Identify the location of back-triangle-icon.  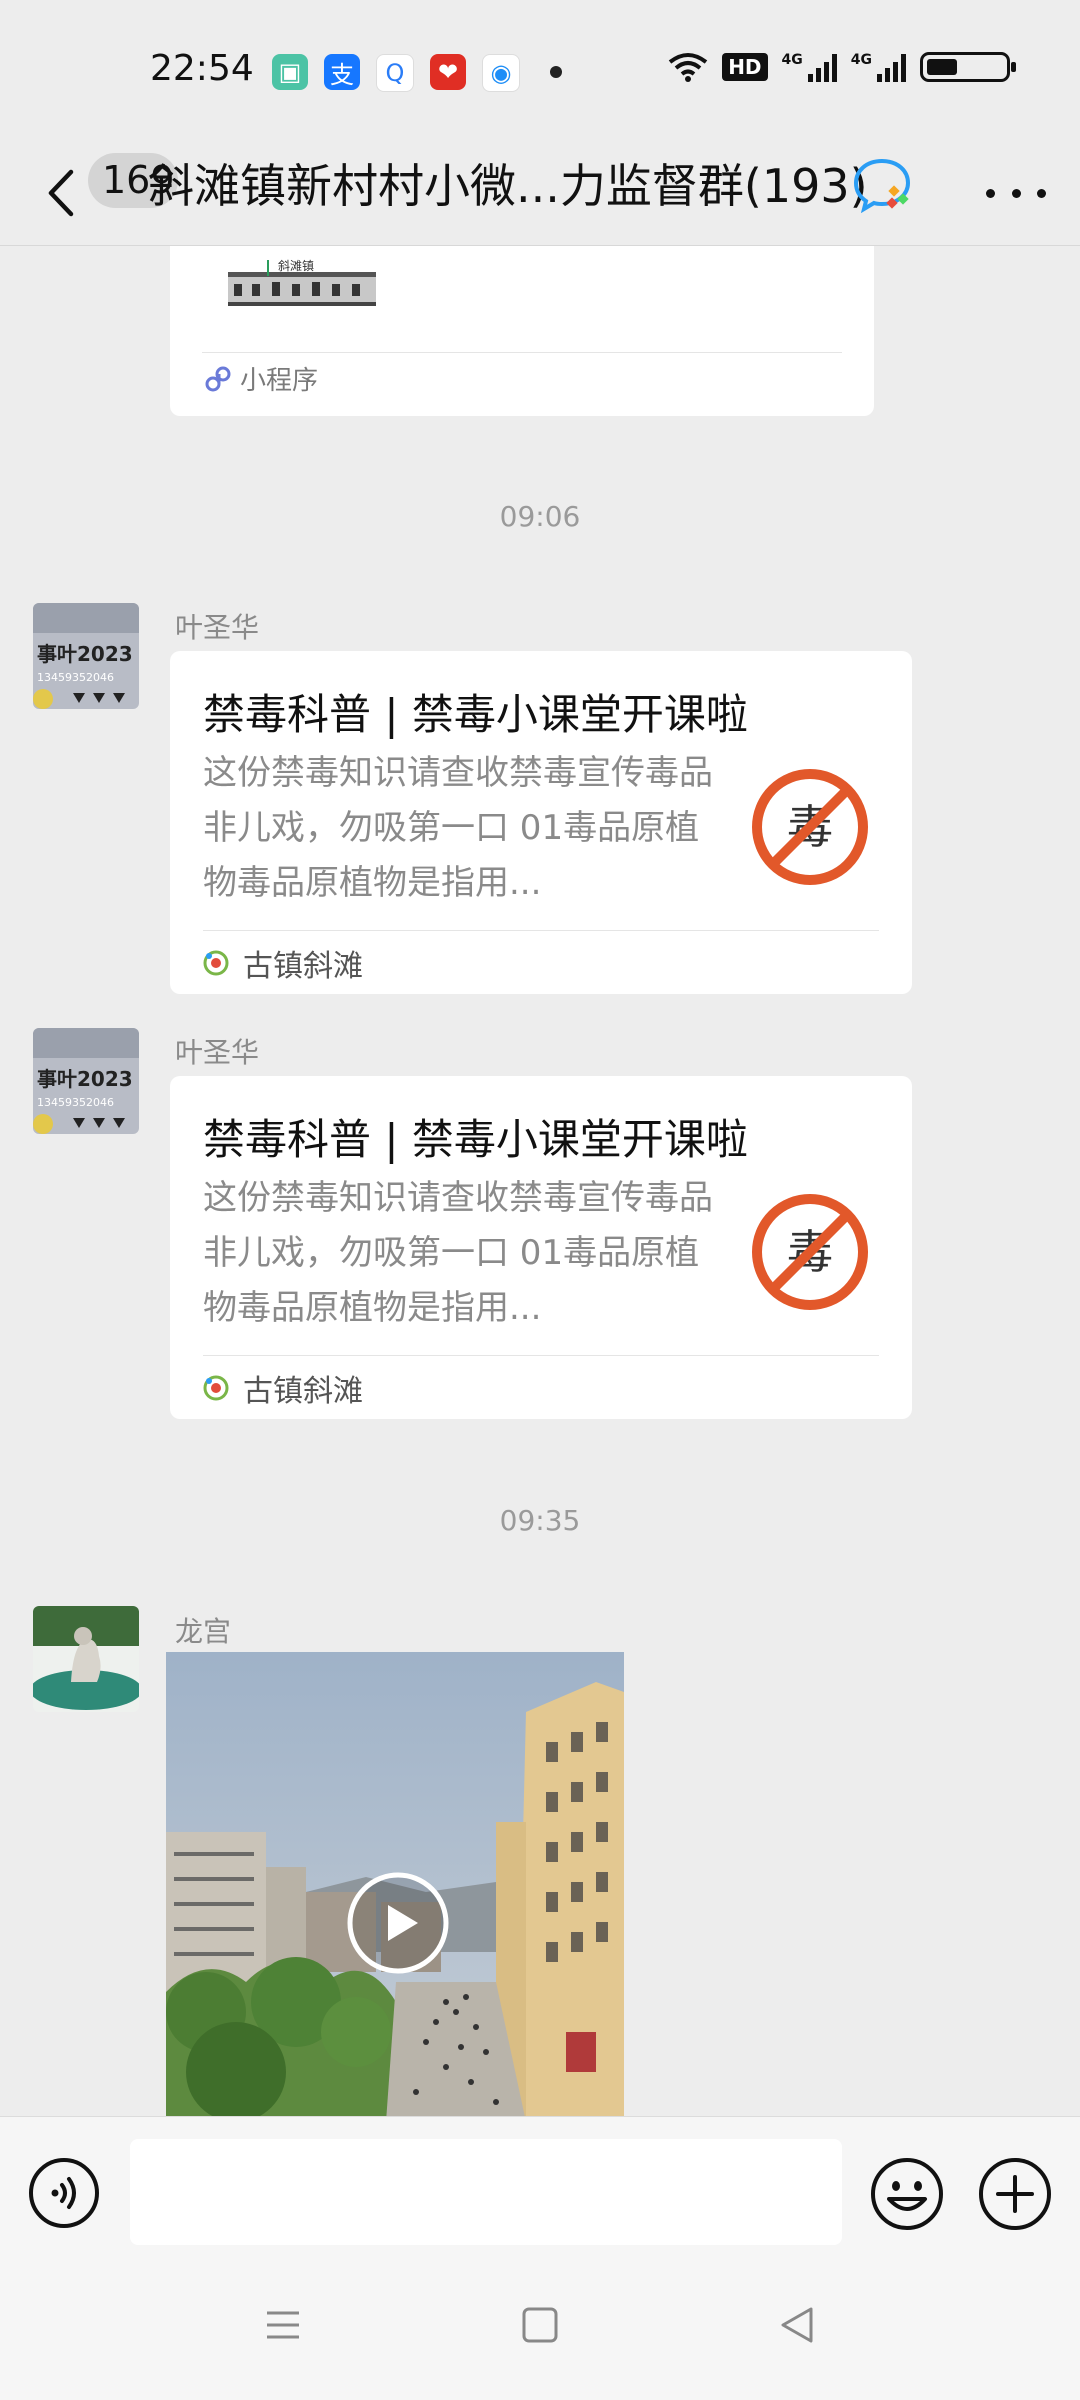
(797, 2325).